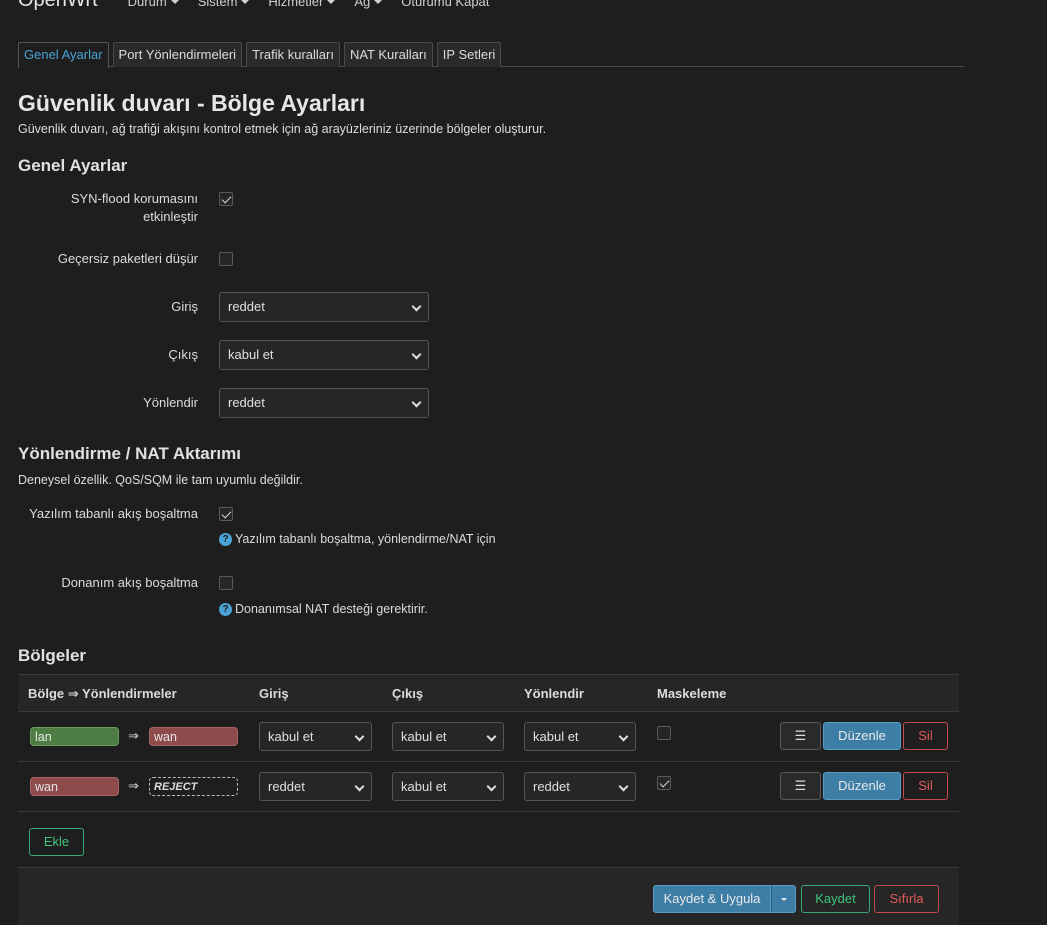  What do you see at coordinates (324, 307) in the screenshot?
I see `input-policy-select: reddet` at bounding box center [324, 307].